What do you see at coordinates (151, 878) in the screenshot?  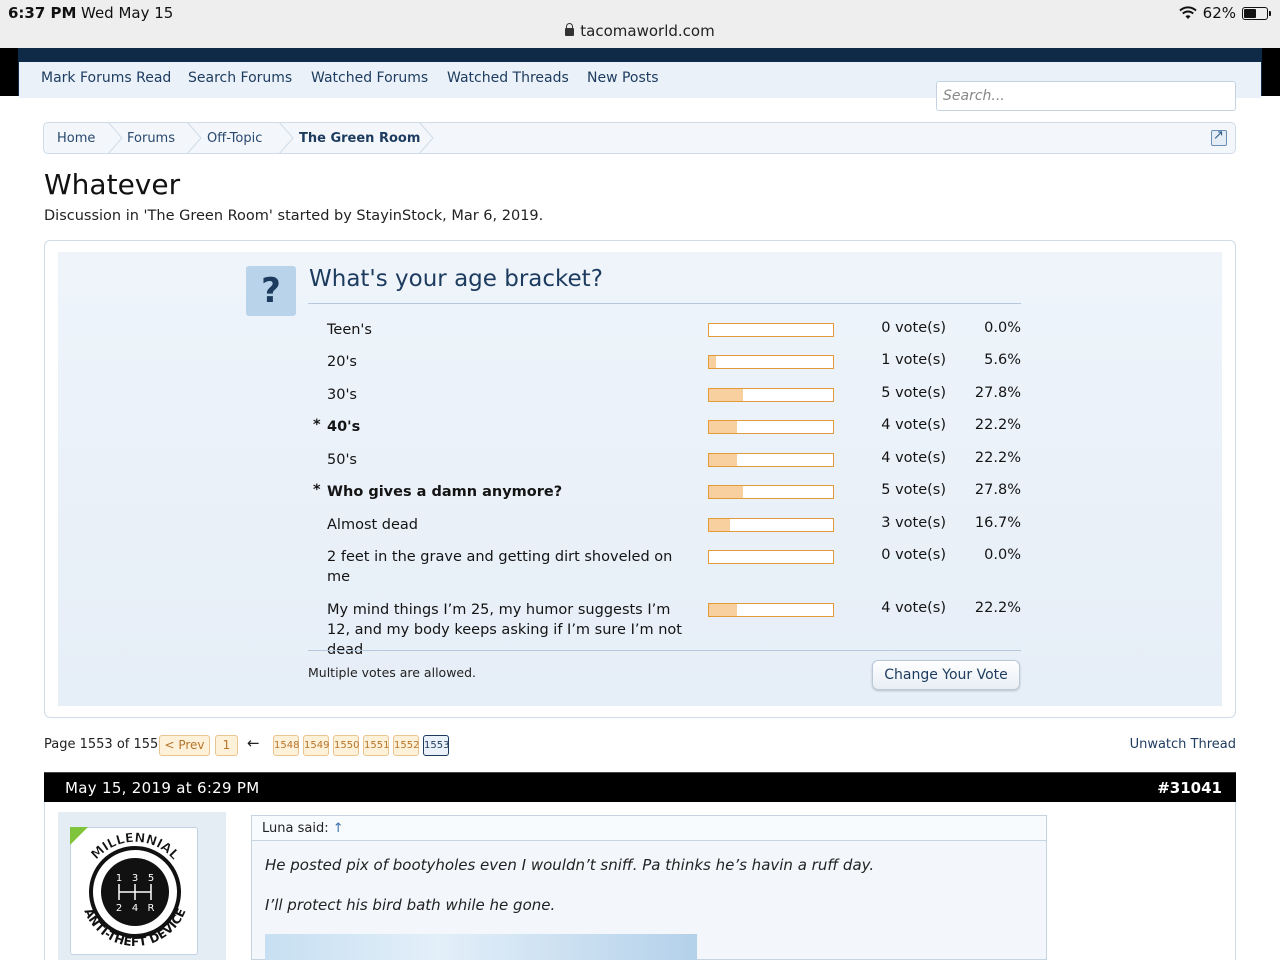 I see `gear-label: 5` at bounding box center [151, 878].